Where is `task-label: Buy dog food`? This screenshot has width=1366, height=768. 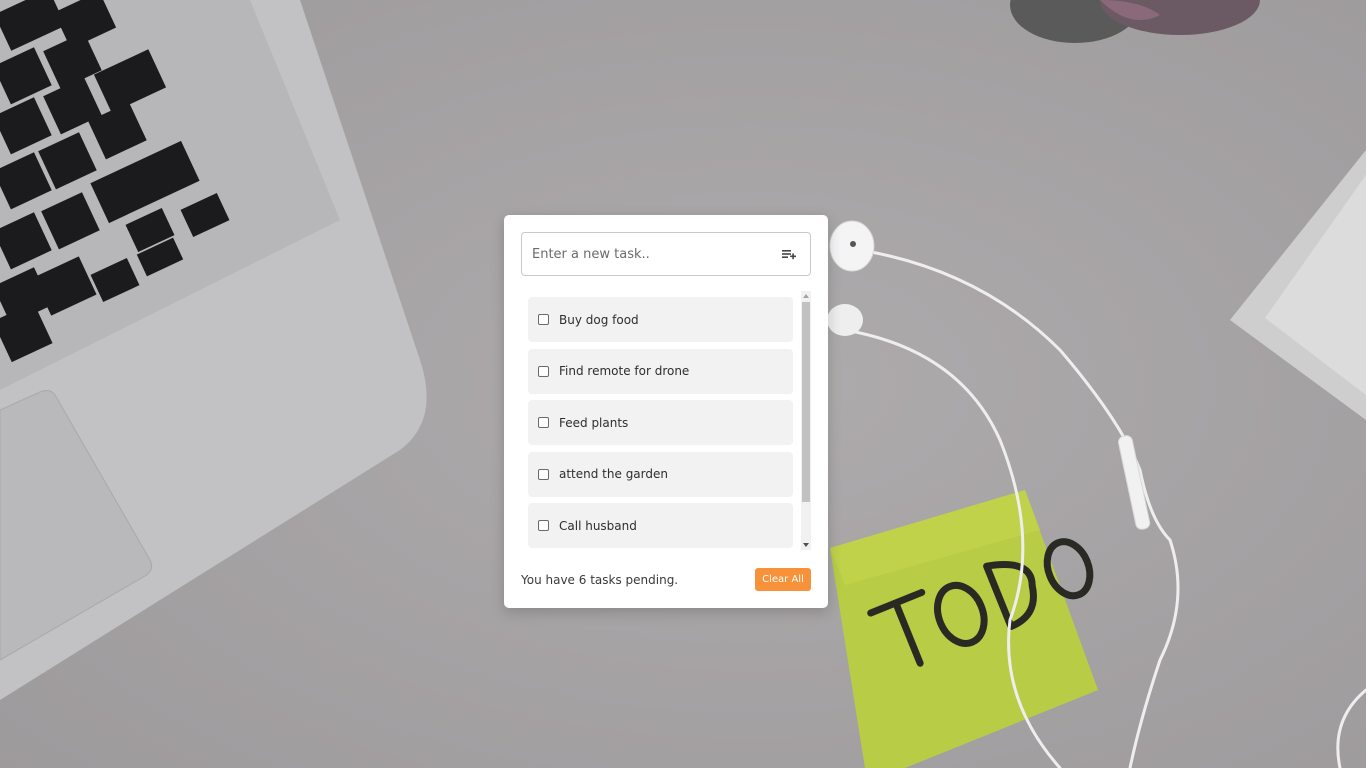 task-label: Buy dog food is located at coordinates (599, 319).